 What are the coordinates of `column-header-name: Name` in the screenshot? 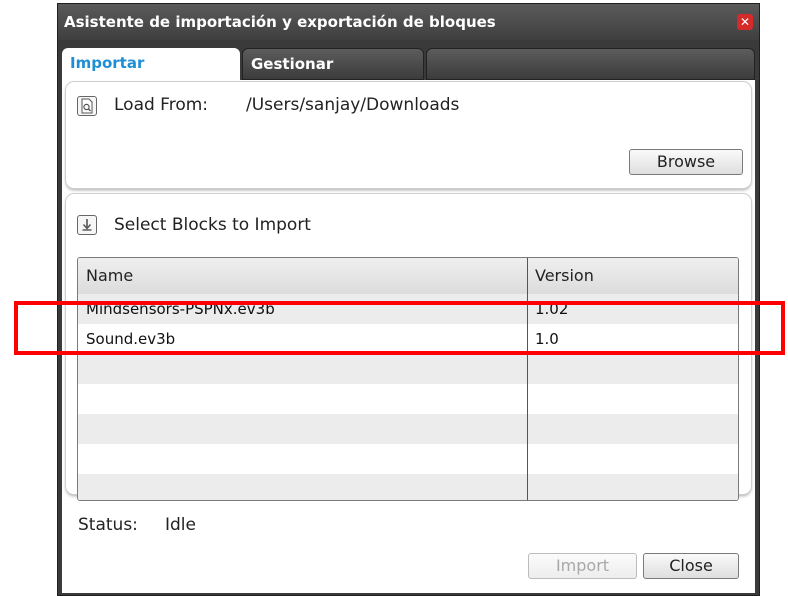 It's located at (109, 276).